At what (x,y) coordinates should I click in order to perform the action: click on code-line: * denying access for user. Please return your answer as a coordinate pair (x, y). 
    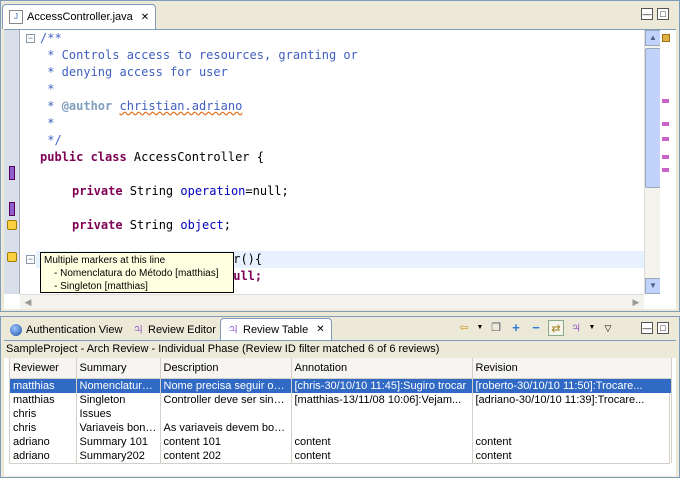
    Looking at the image, I should click on (134, 72).